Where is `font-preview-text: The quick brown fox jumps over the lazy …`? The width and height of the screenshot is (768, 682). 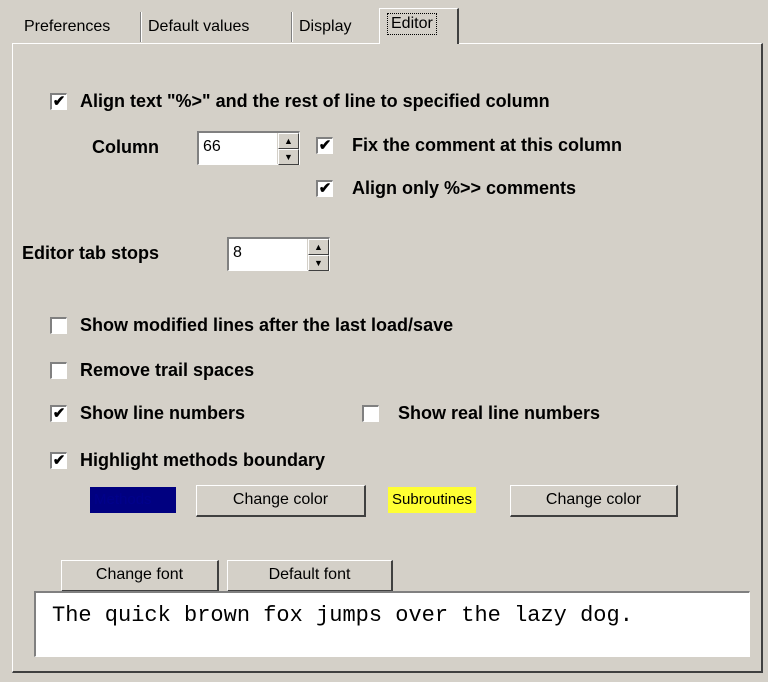
font-preview-text: The quick brown fox jumps over the lazy … is located at coordinates (342, 615).